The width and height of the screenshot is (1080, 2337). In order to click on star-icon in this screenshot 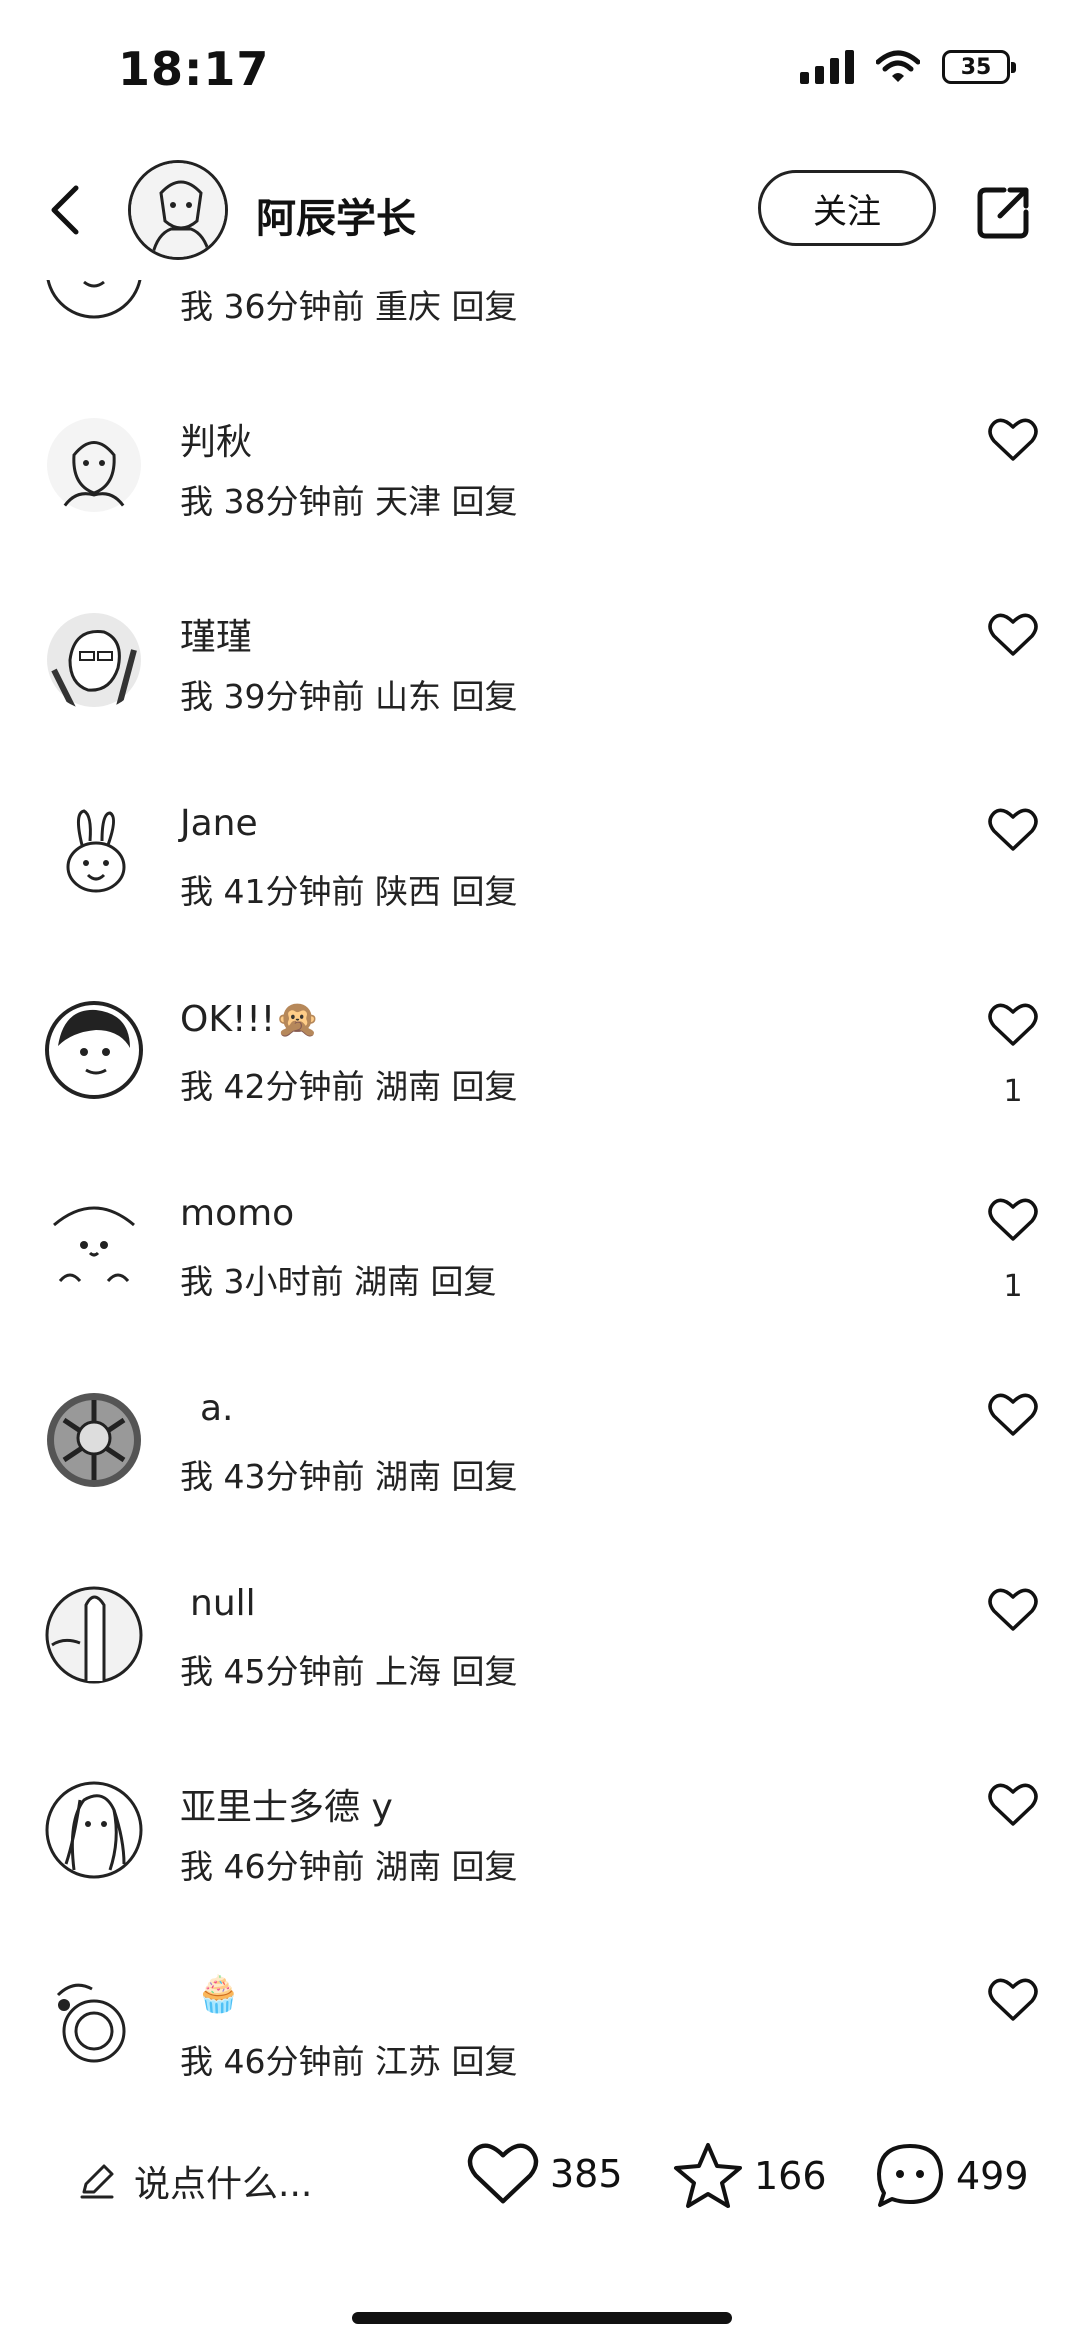, I will do `click(708, 2175)`.